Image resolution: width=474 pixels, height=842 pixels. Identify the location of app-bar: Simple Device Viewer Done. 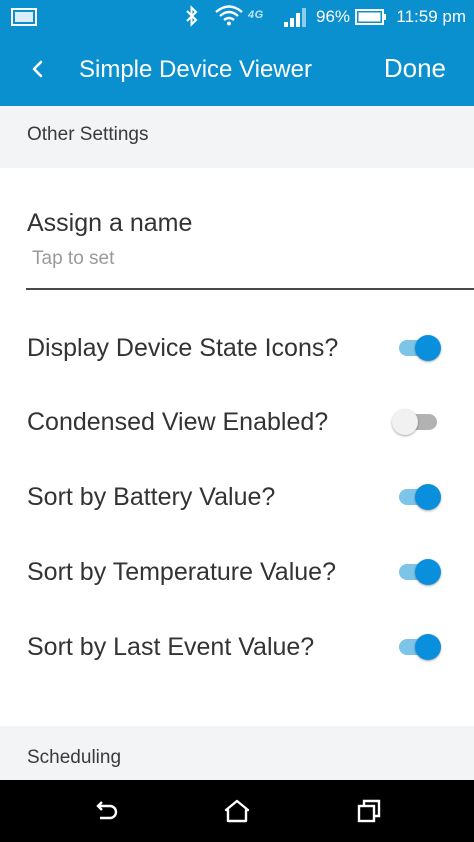
(237, 70).